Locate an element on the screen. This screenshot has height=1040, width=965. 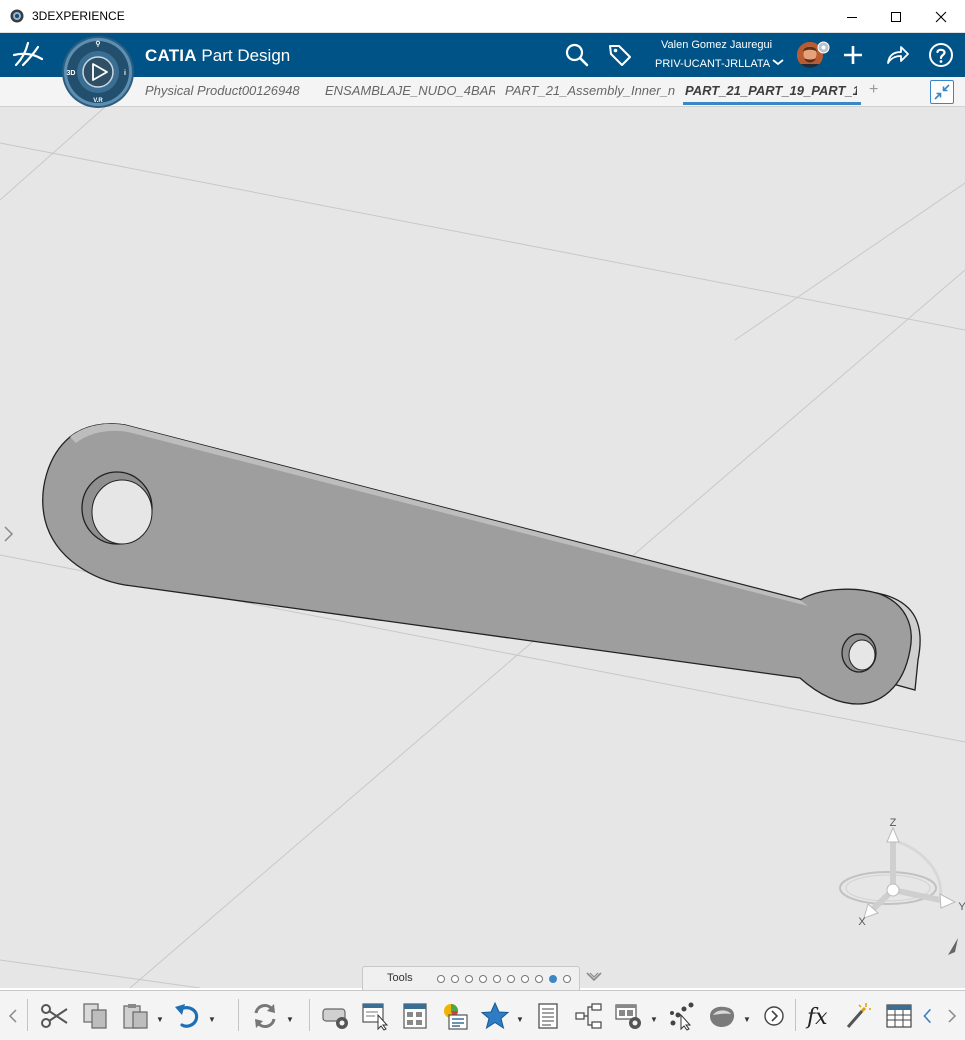
tab-physical-product: Physical Product00126948 is located at coordinates (230, 90).